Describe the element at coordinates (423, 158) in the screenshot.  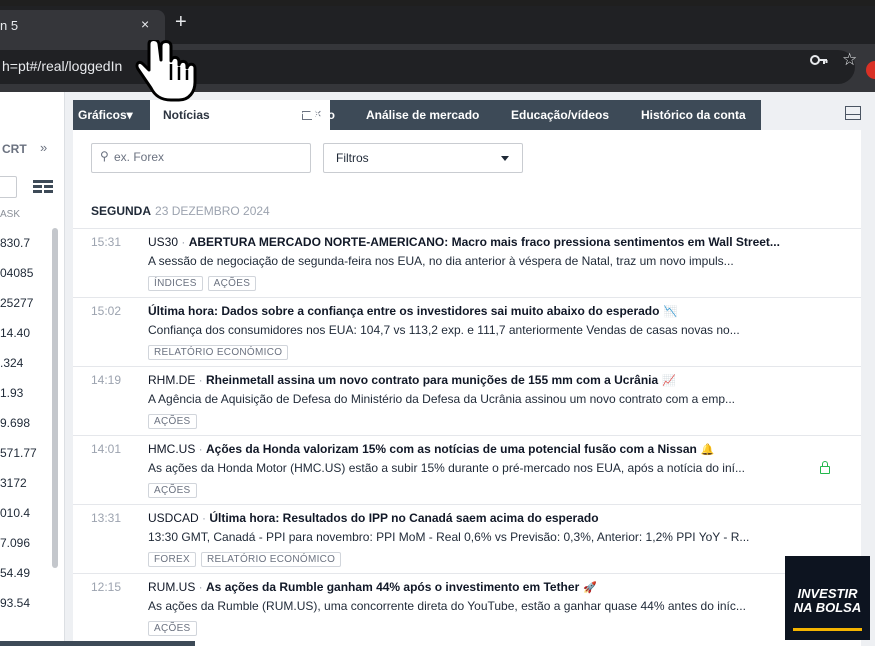
I see `filter-dropdown: Filtros` at that location.